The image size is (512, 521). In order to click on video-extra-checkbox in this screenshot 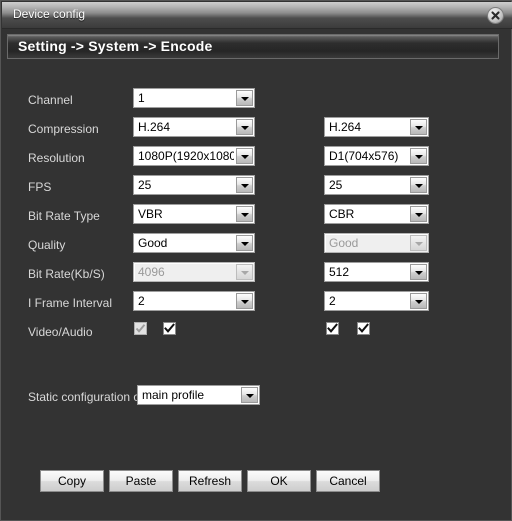, I will do `click(332, 328)`.